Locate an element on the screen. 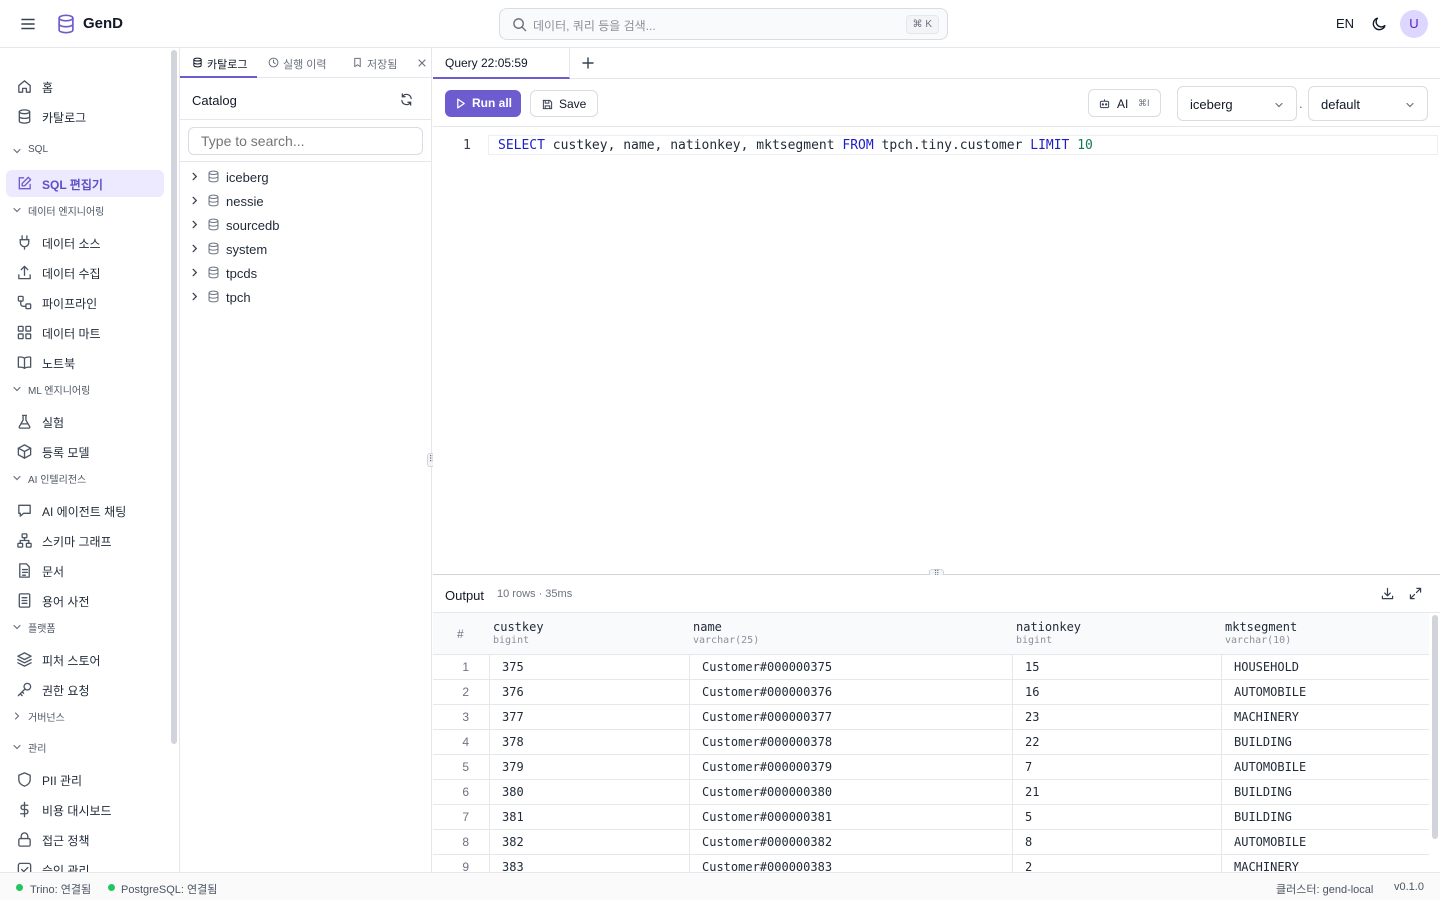 The width and height of the screenshot is (1440, 900). sidebar-item-11: 실험 is located at coordinates (85, 421).